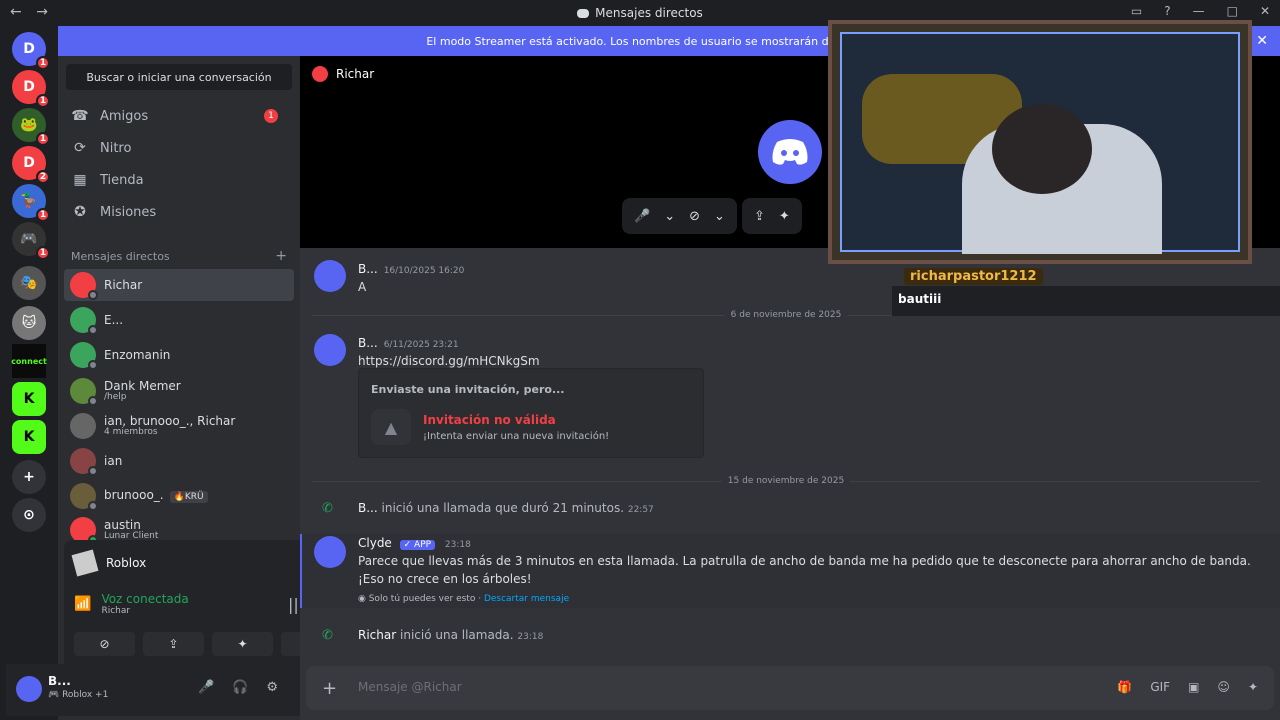 This screenshot has height=720, width=1280. Describe the element at coordinates (31, 127) in the screenshot. I see `server-icon: 🐸 1` at that location.